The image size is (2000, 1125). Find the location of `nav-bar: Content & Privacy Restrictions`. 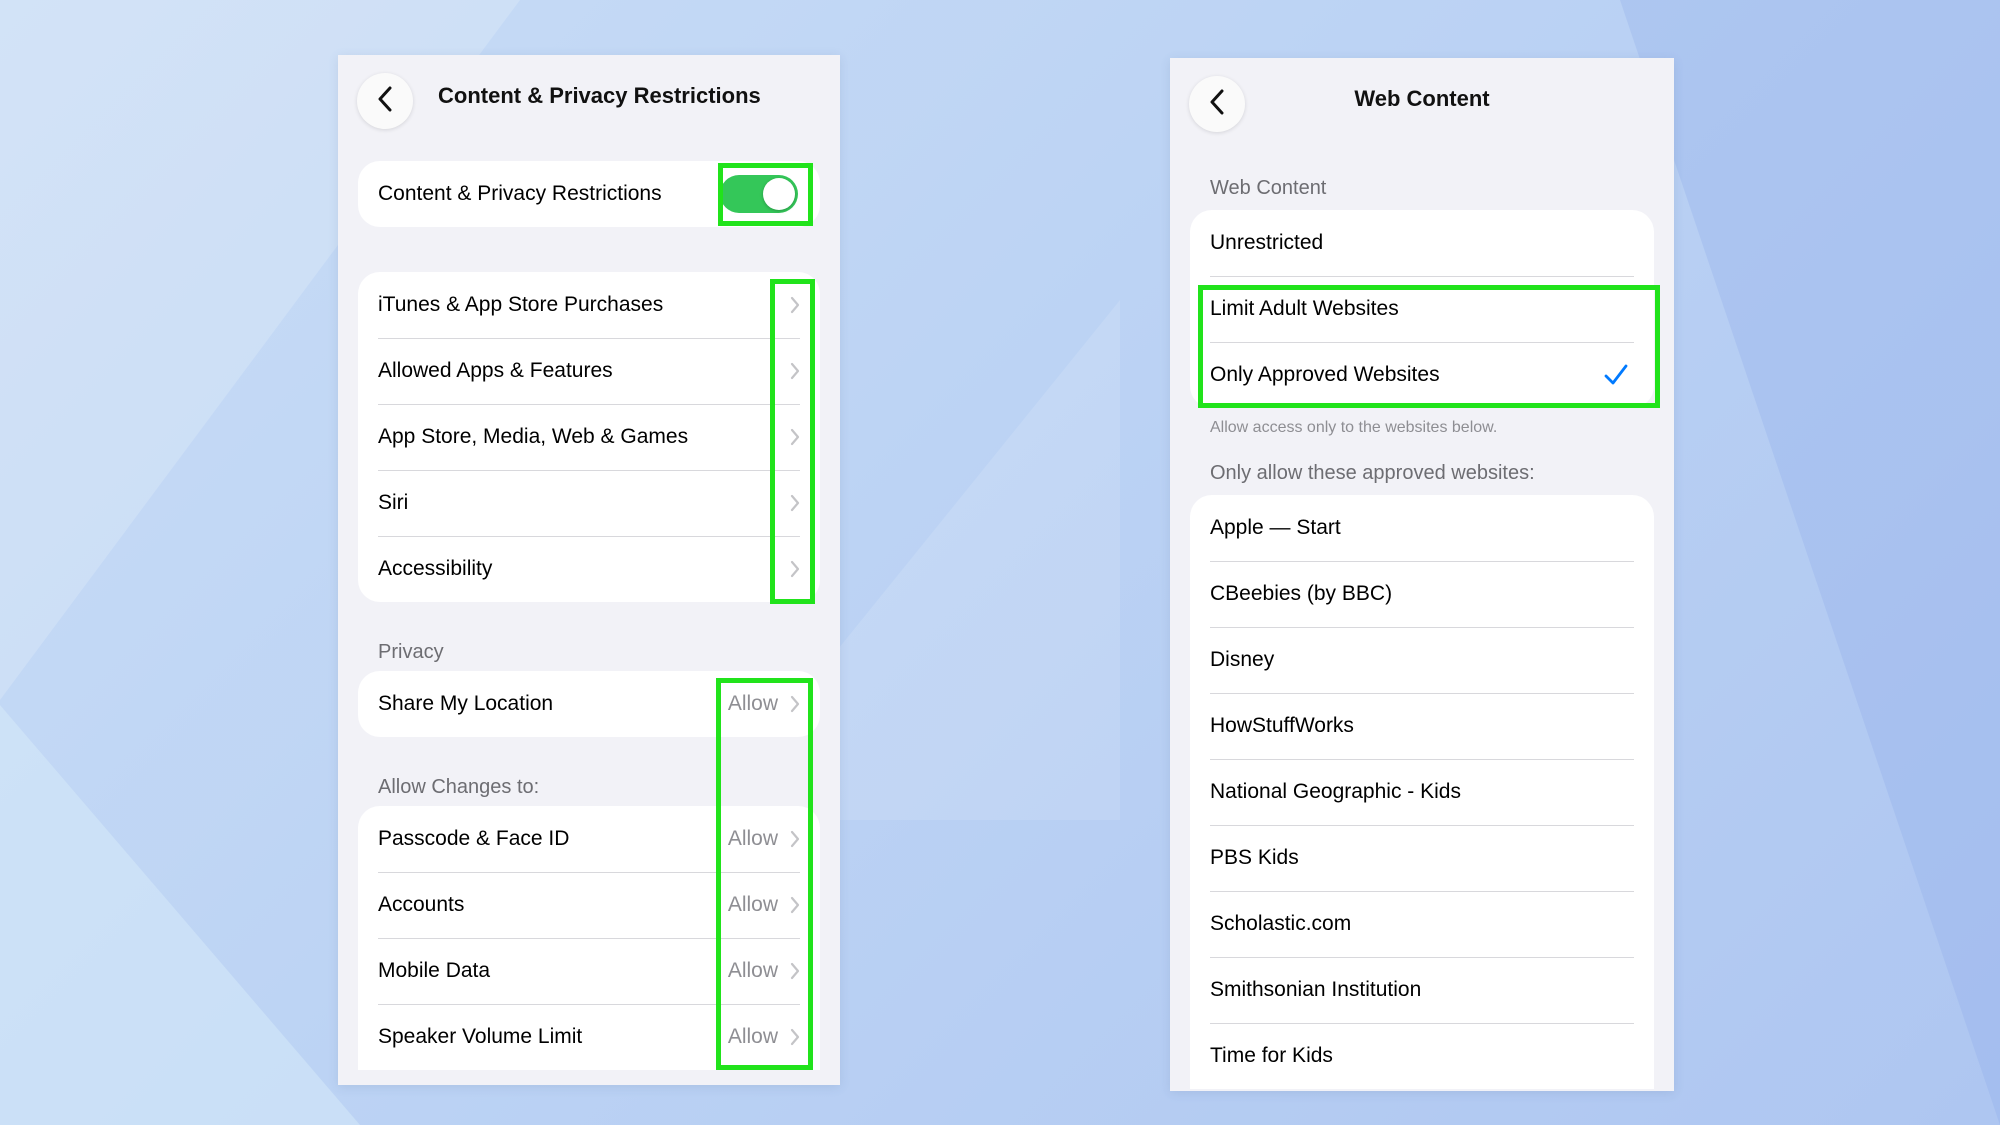

nav-bar: Content & Privacy Restrictions is located at coordinates (589, 100).